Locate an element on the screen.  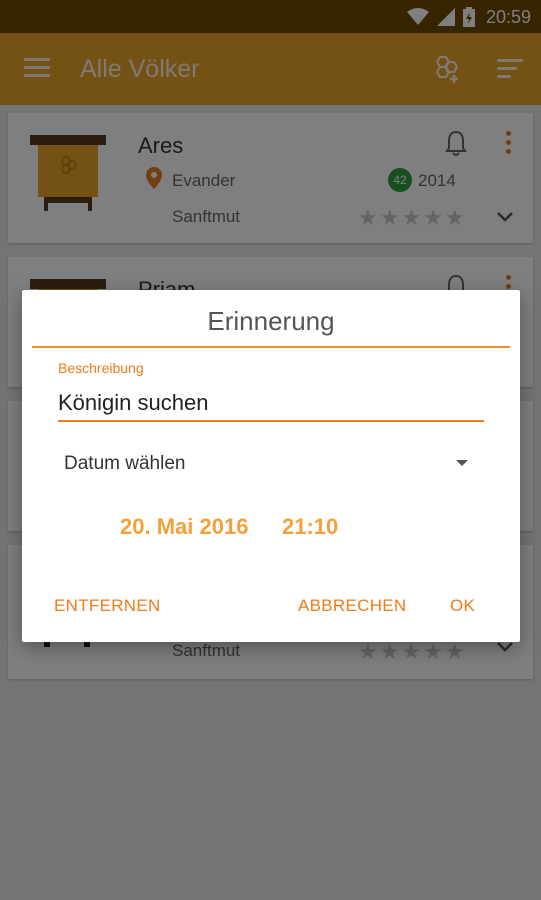
time-picker: 21:10 is located at coordinates (310, 527).